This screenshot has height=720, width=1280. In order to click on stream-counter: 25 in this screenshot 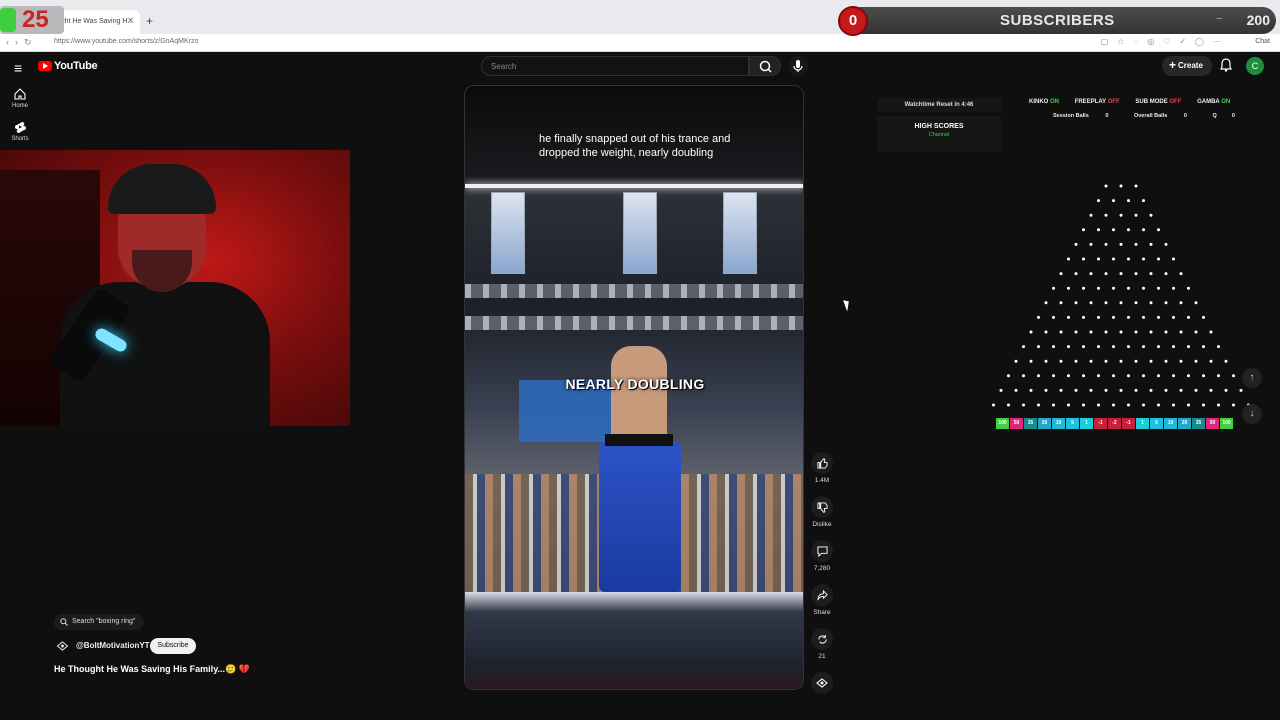, I will do `click(32, 20)`.